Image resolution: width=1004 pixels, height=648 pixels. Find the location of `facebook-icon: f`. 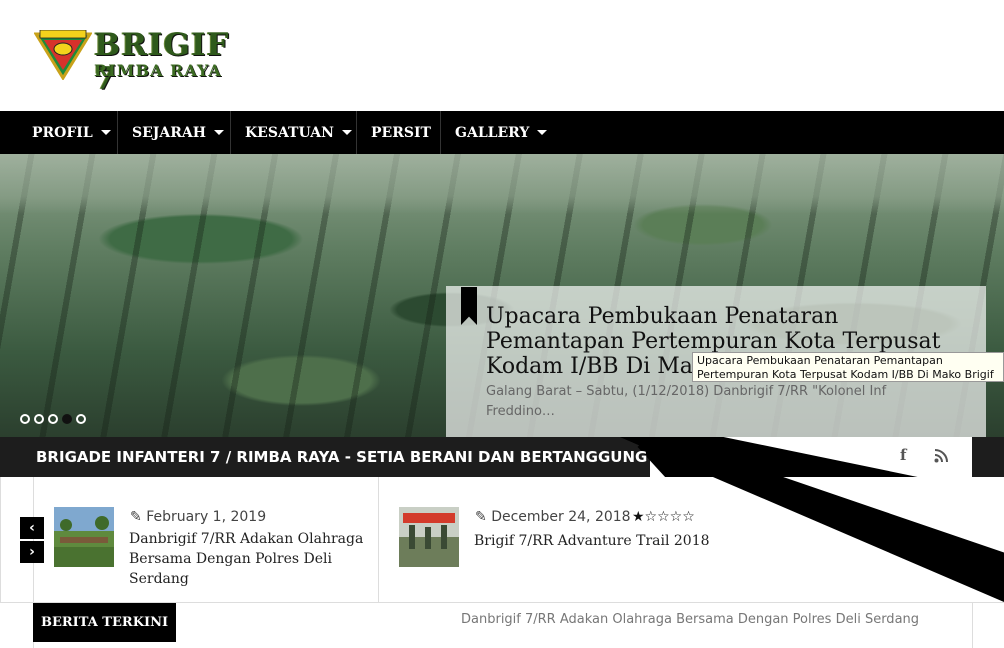

facebook-icon: f is located at coordinates (903, 455).